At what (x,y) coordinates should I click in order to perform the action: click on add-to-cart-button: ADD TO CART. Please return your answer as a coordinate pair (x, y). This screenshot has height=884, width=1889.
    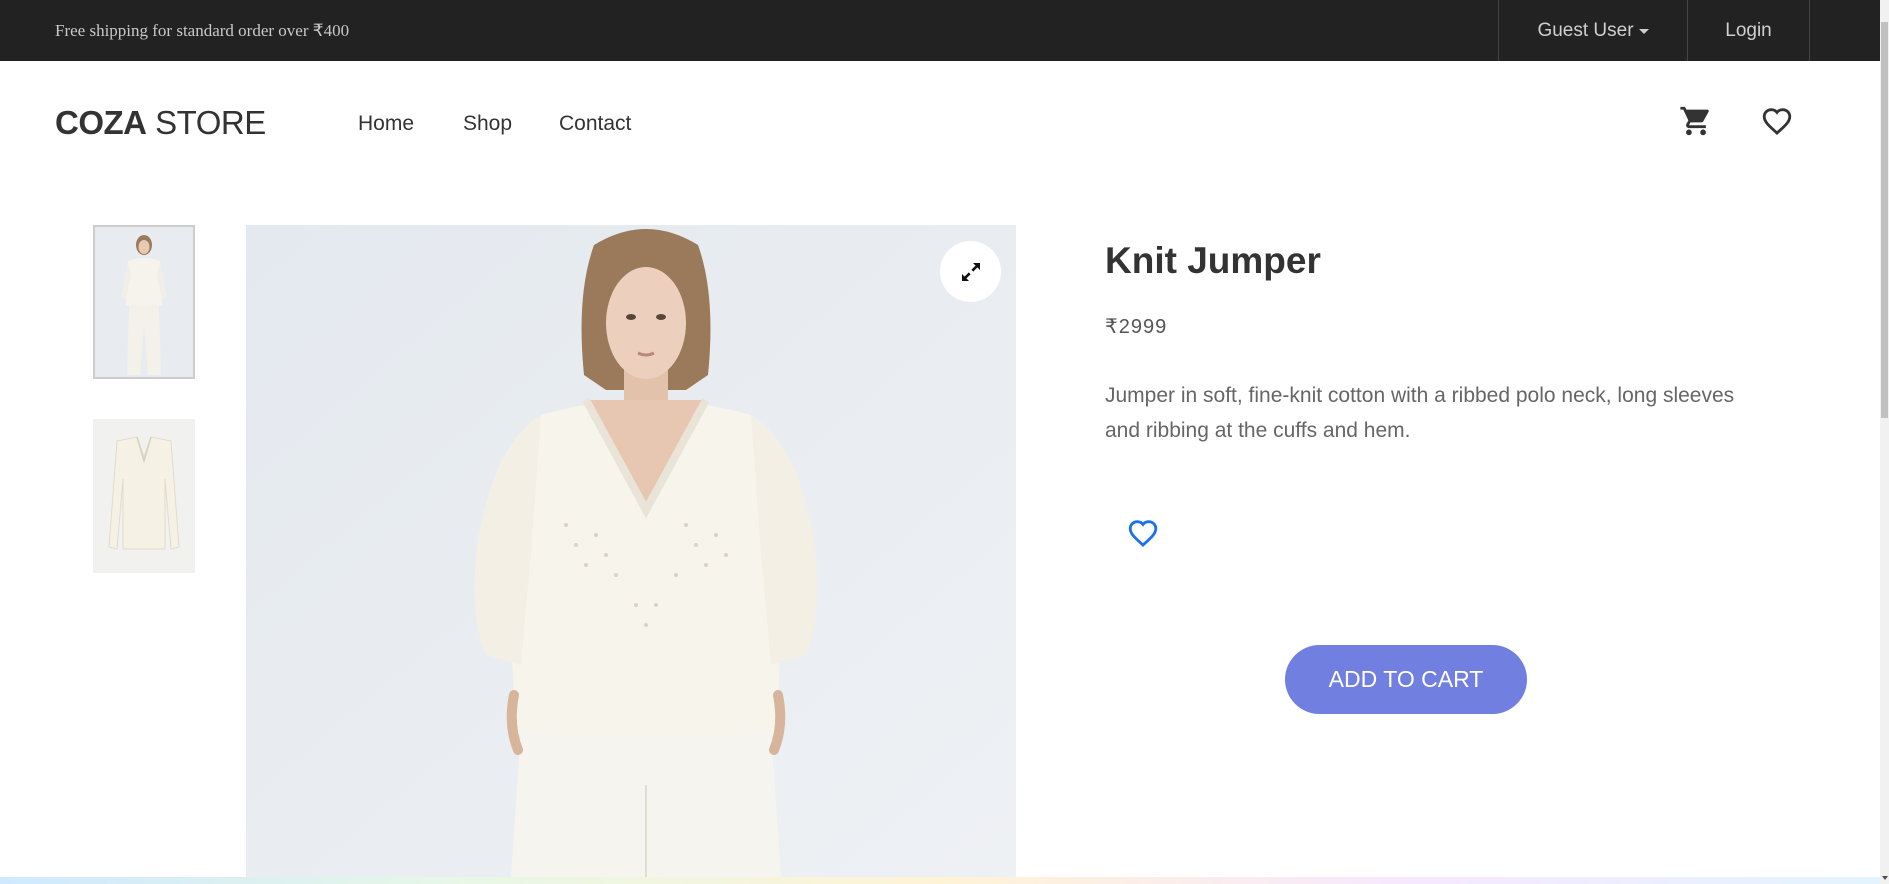
    Looking at the image, I should click on (1406, 679).